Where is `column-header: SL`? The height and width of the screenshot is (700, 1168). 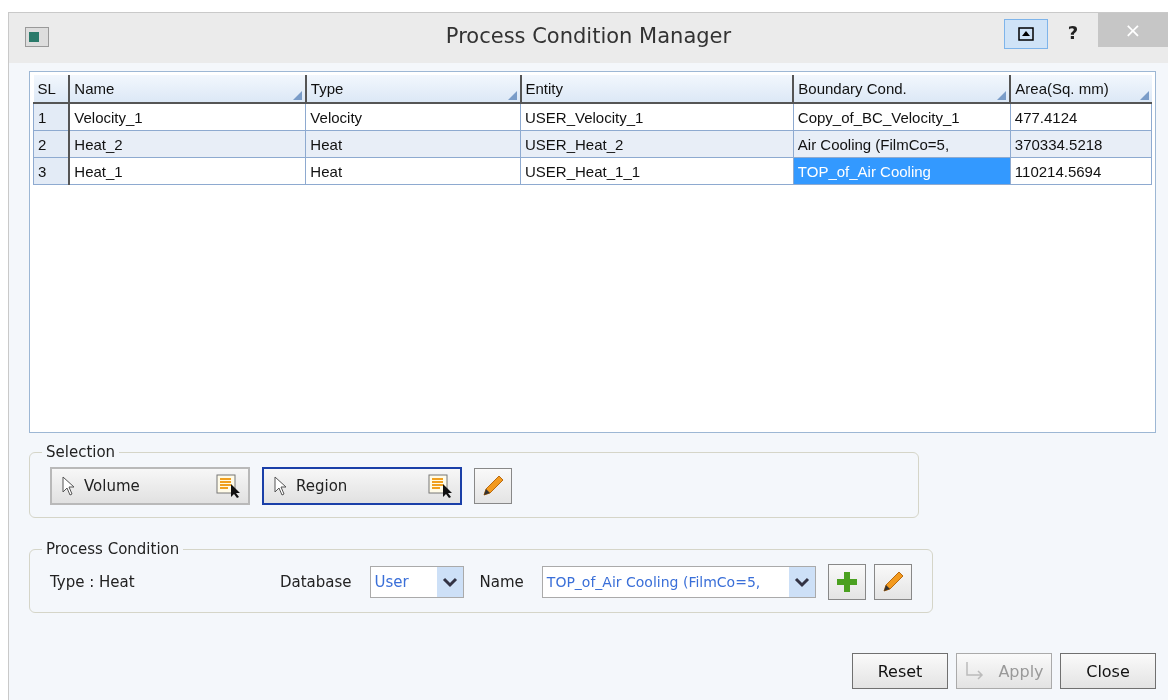
column-header: SL is located at coordinates (51, 89).